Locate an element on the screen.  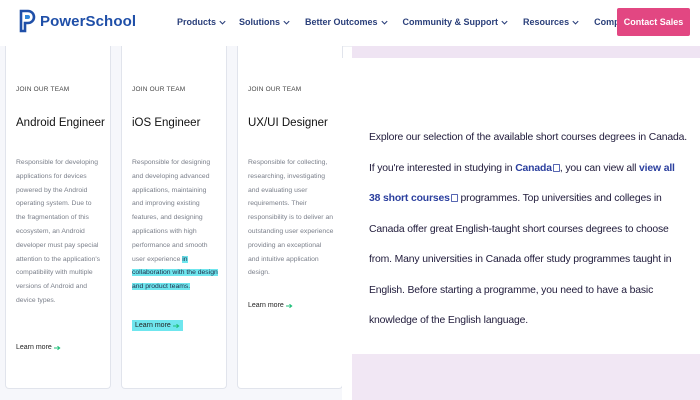
logo: PowerSchool is located at coordinates (77, 21).